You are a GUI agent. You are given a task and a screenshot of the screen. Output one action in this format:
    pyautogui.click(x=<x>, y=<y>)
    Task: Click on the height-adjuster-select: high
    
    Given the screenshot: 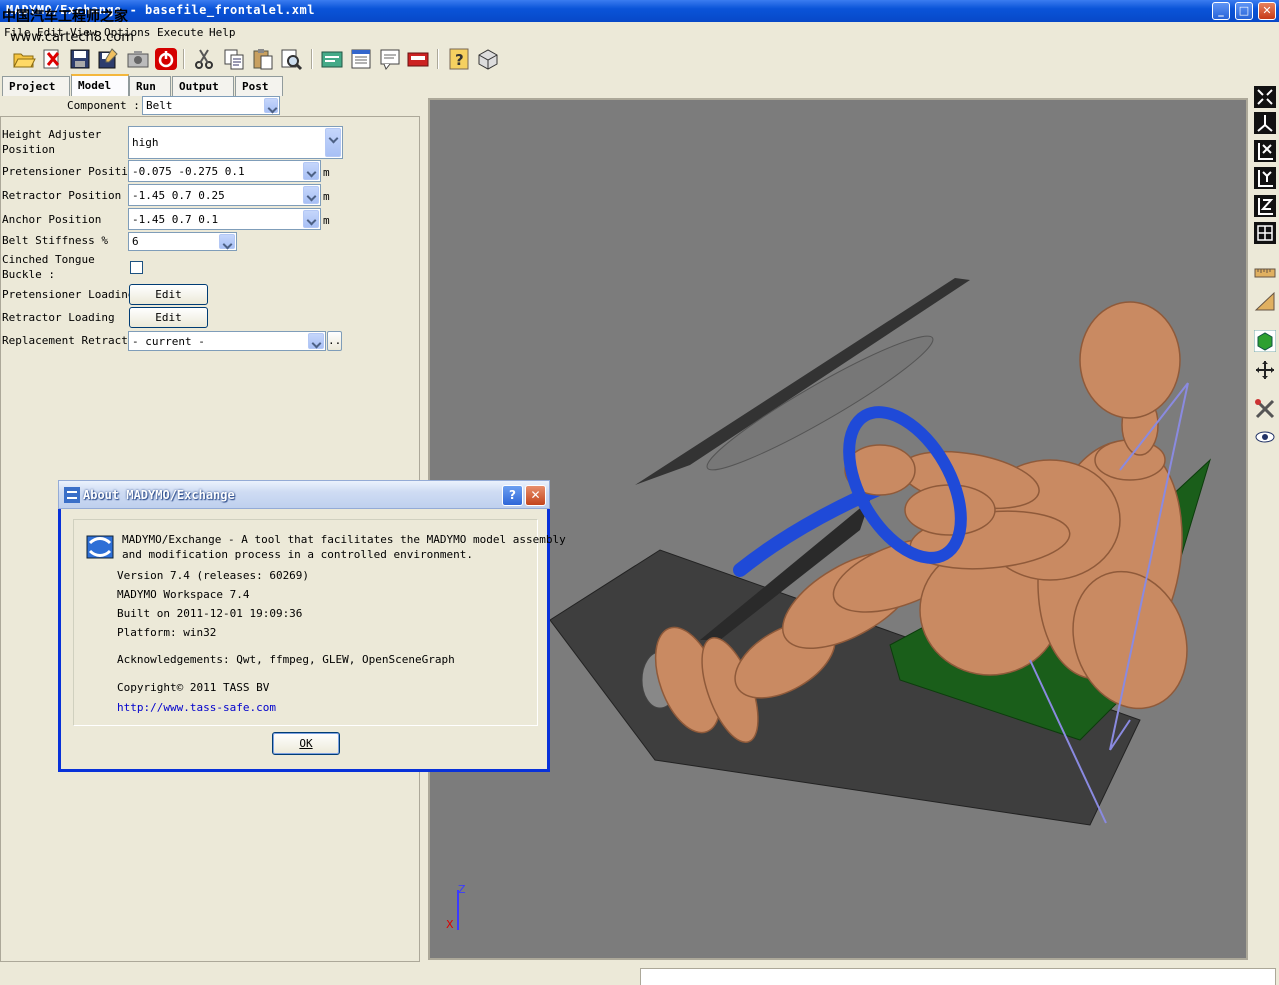 What is the action you would take?
    pyautogui.click(x=235, y=142)
    